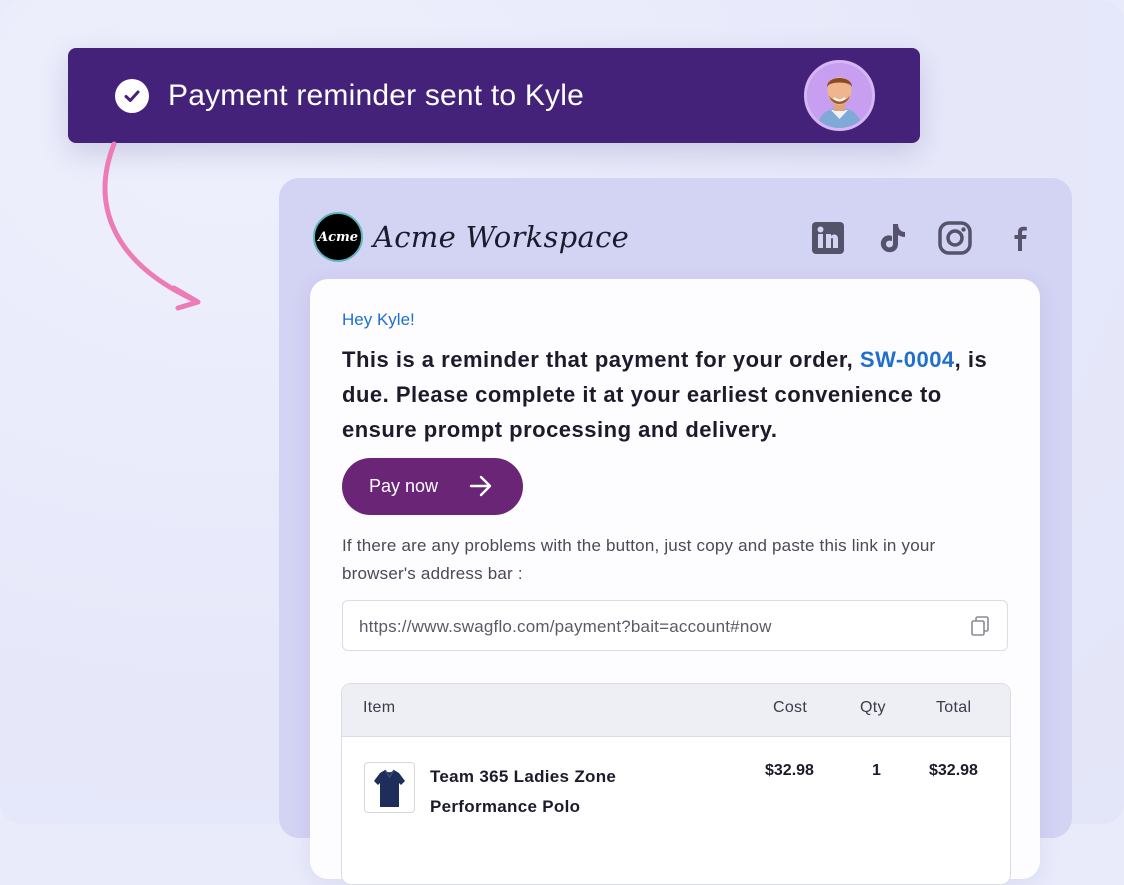 This screenshot has height=885, width=1124. What do you see at coordinates (132, 96) in the screenshot?
I see `check-circle-icon` at bounding box center [132, 96].